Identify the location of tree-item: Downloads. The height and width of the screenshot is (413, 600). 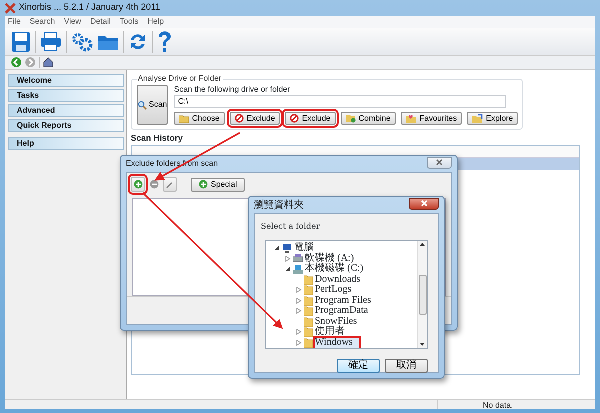
(338, 279).